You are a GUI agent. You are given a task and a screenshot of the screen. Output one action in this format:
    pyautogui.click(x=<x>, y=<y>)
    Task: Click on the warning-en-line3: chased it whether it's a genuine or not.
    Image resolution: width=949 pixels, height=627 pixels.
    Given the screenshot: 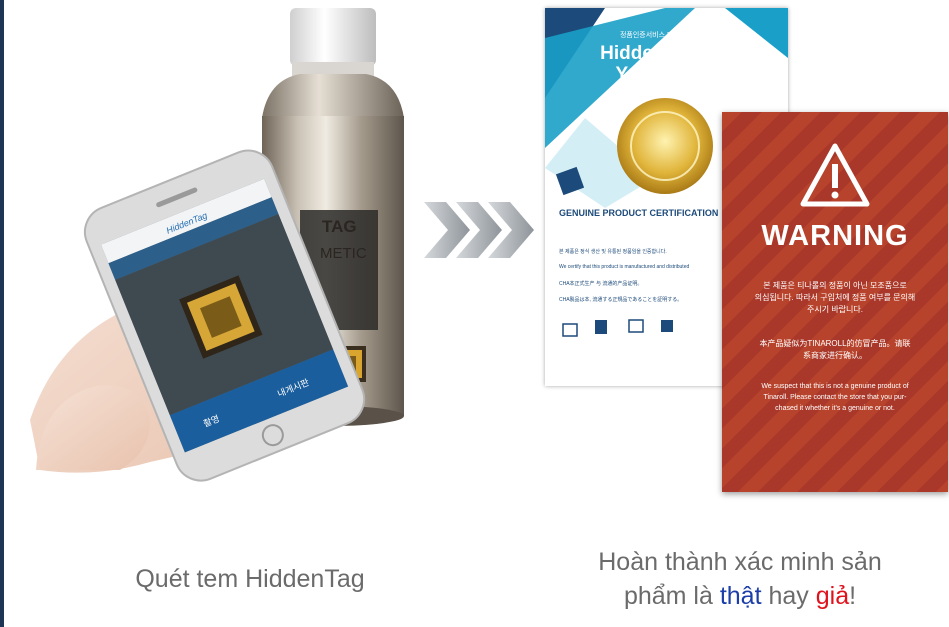 What is the action you would take?
    pyautogui.click(x=835, y=408)
    